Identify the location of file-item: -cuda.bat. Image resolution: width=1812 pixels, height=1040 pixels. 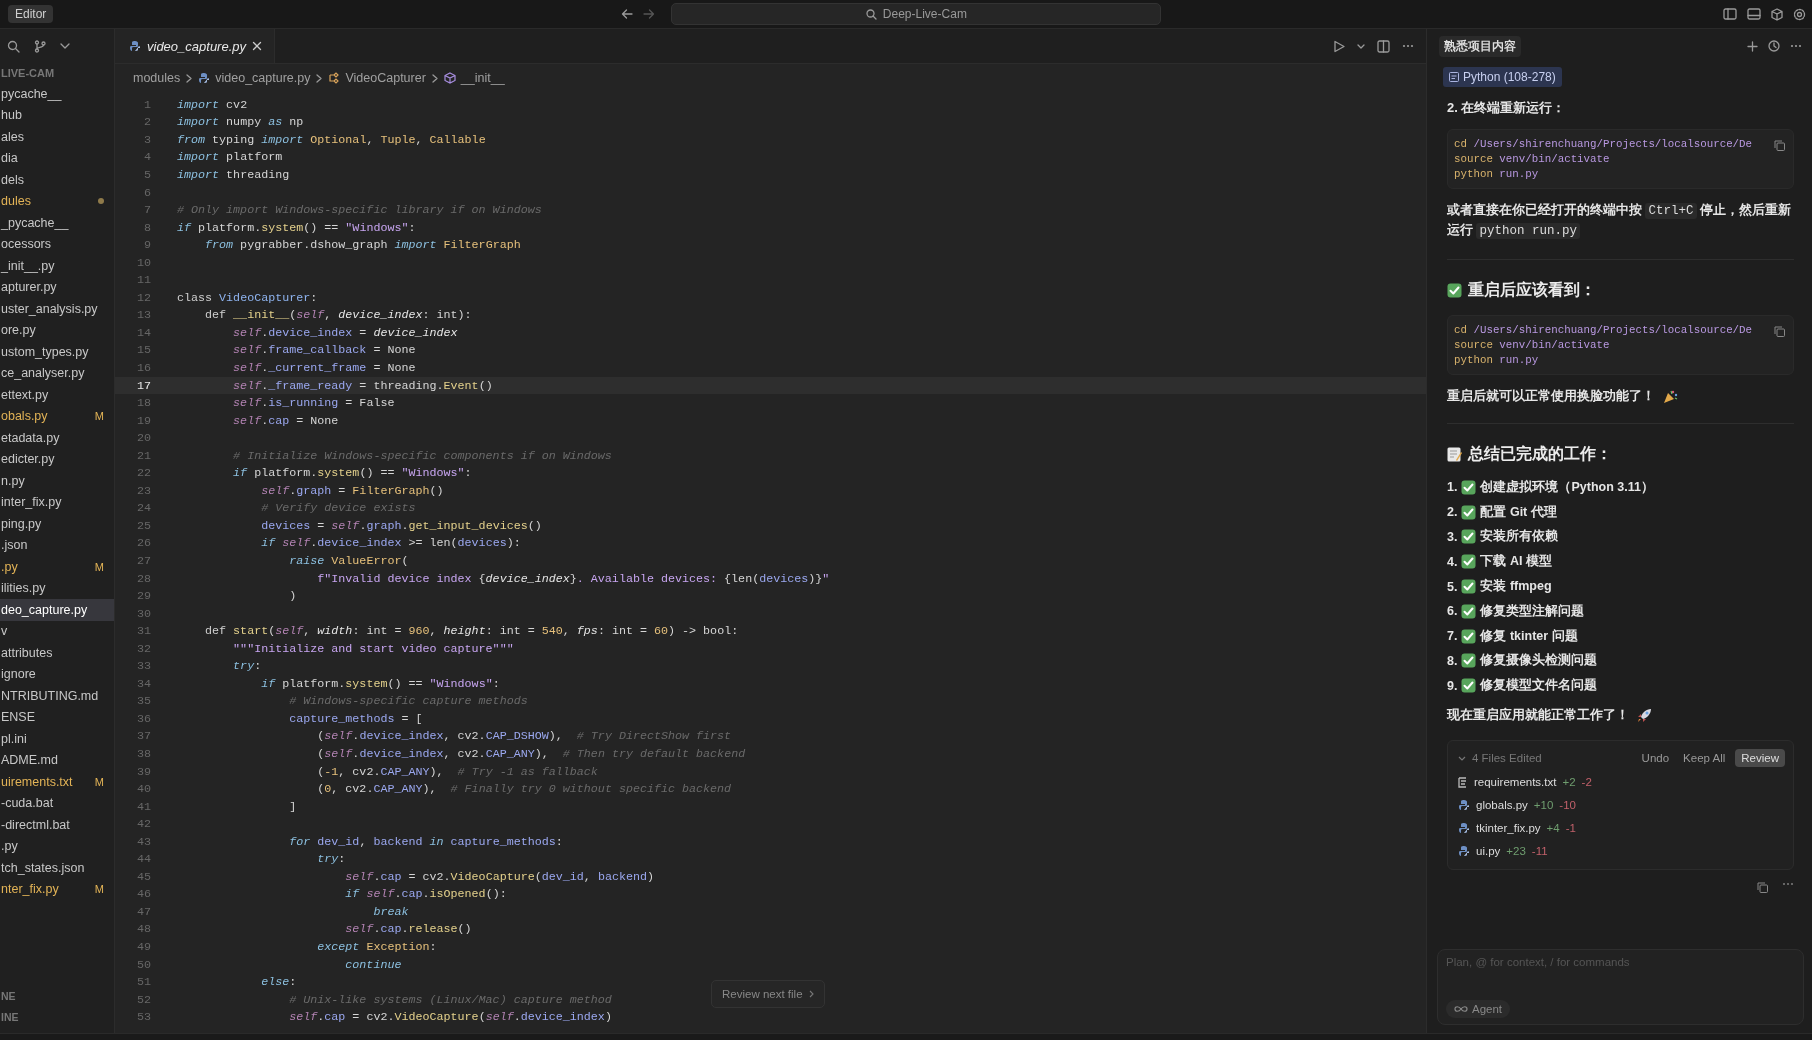
(57, 803).